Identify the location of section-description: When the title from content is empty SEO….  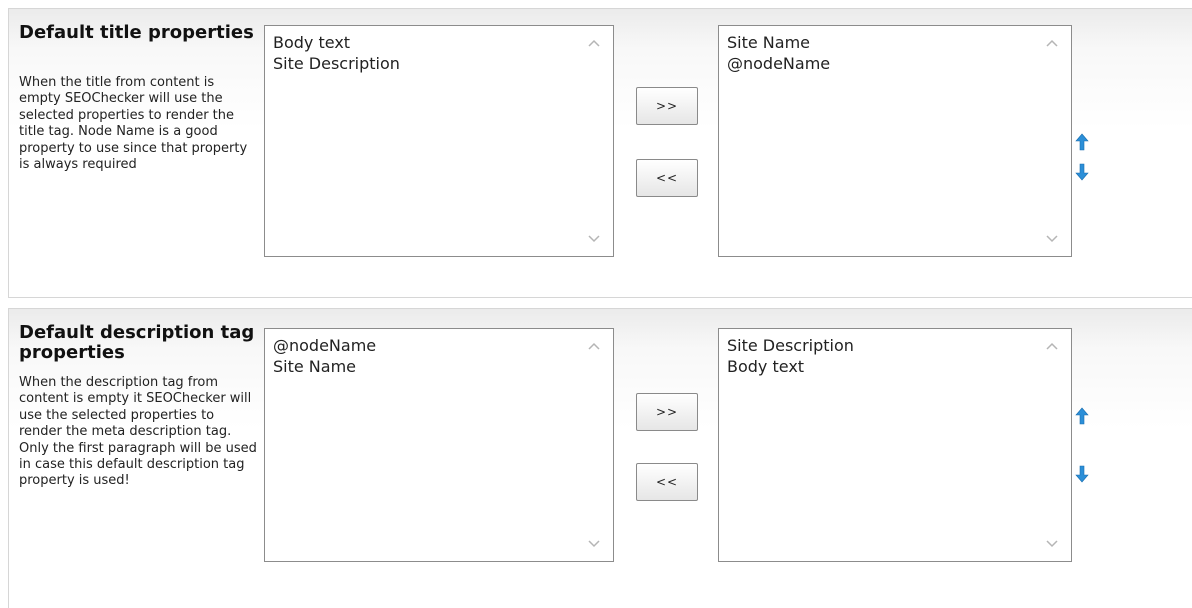
(133, 124).